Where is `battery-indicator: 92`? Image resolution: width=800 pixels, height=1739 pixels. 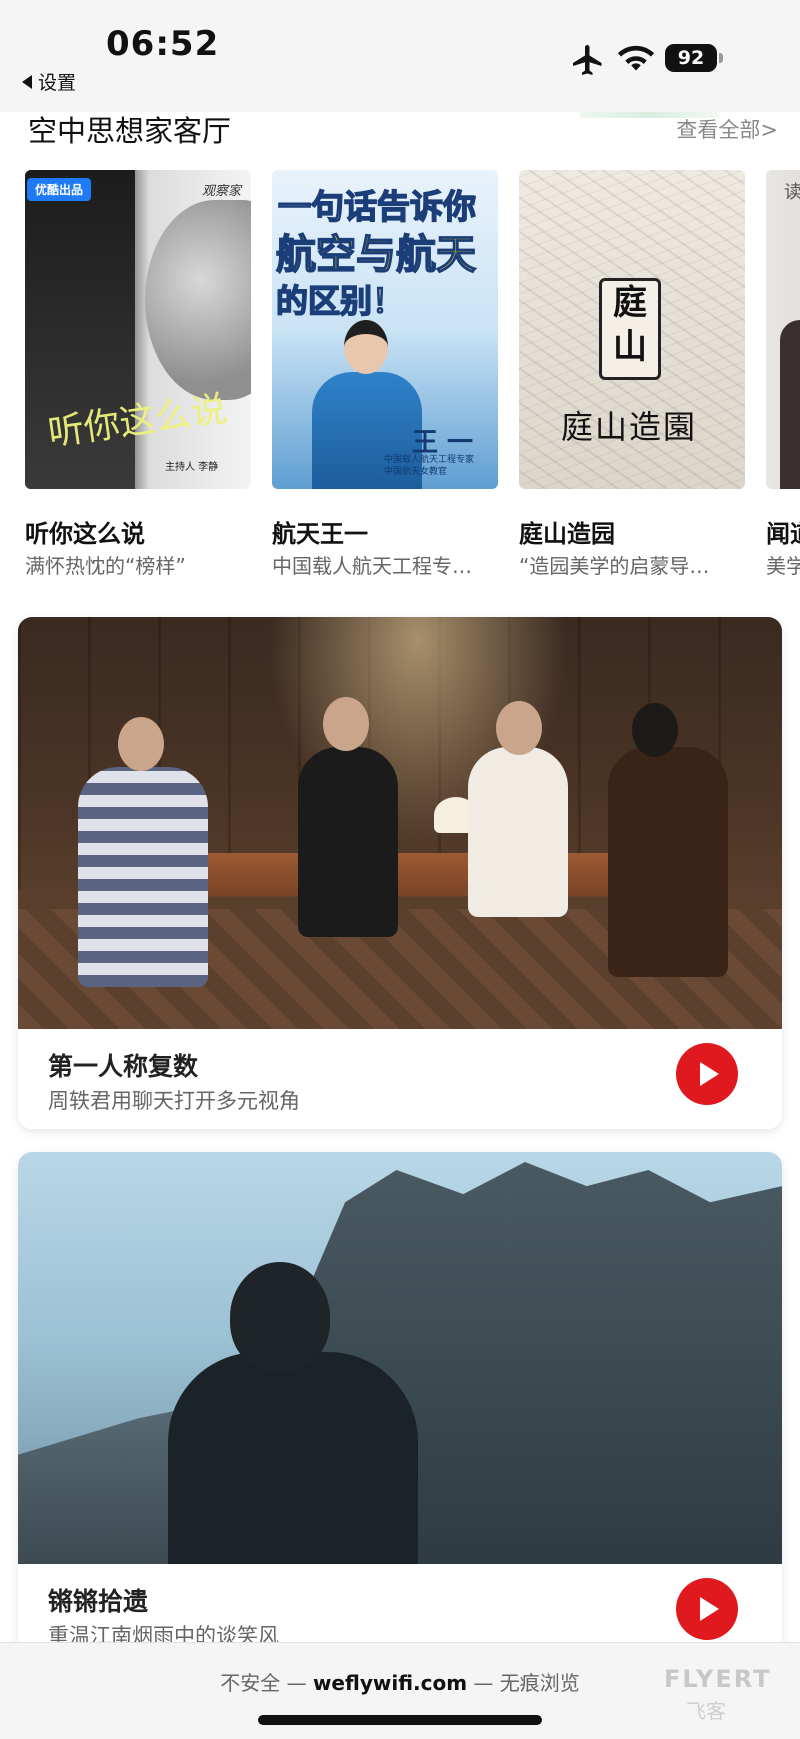 battery-indicator: 92 is located at coordinates (694, 58).